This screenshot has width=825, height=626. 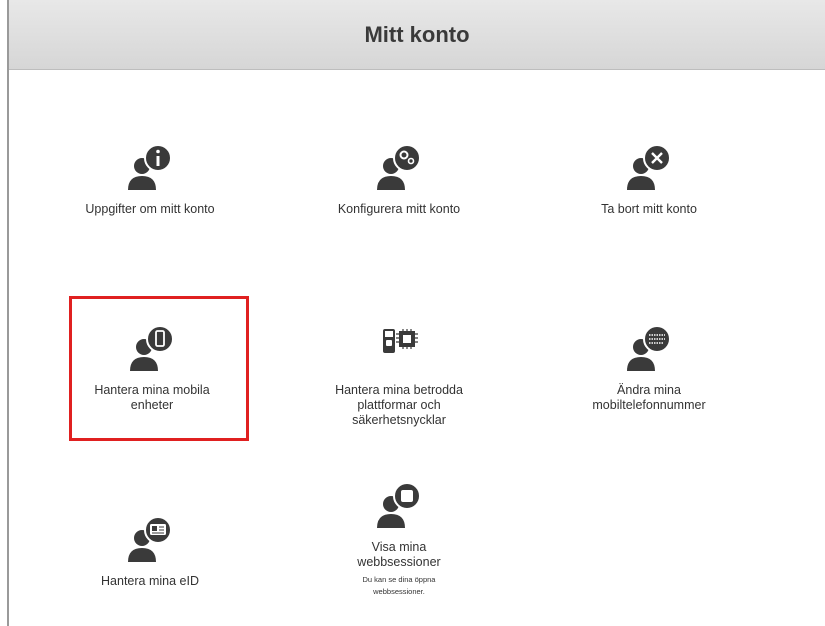 What do you see at coordinates (152, 397) in the screenshot?
I see `tile-label: Hantera mina mobila enheter` at bounding box center [152, 397].